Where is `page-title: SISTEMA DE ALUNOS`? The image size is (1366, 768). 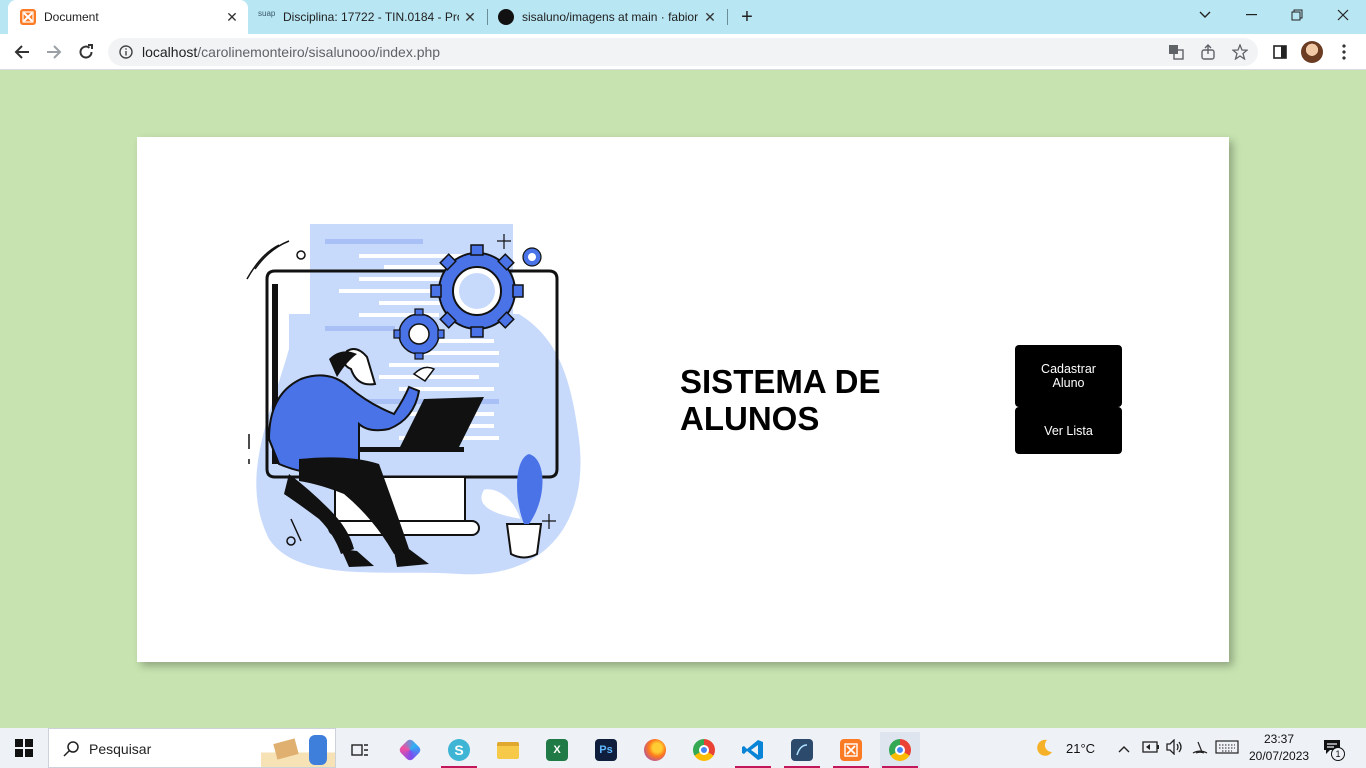 page-title: SISTEMA DE ALUNOS is located at coordinates (780, 400).